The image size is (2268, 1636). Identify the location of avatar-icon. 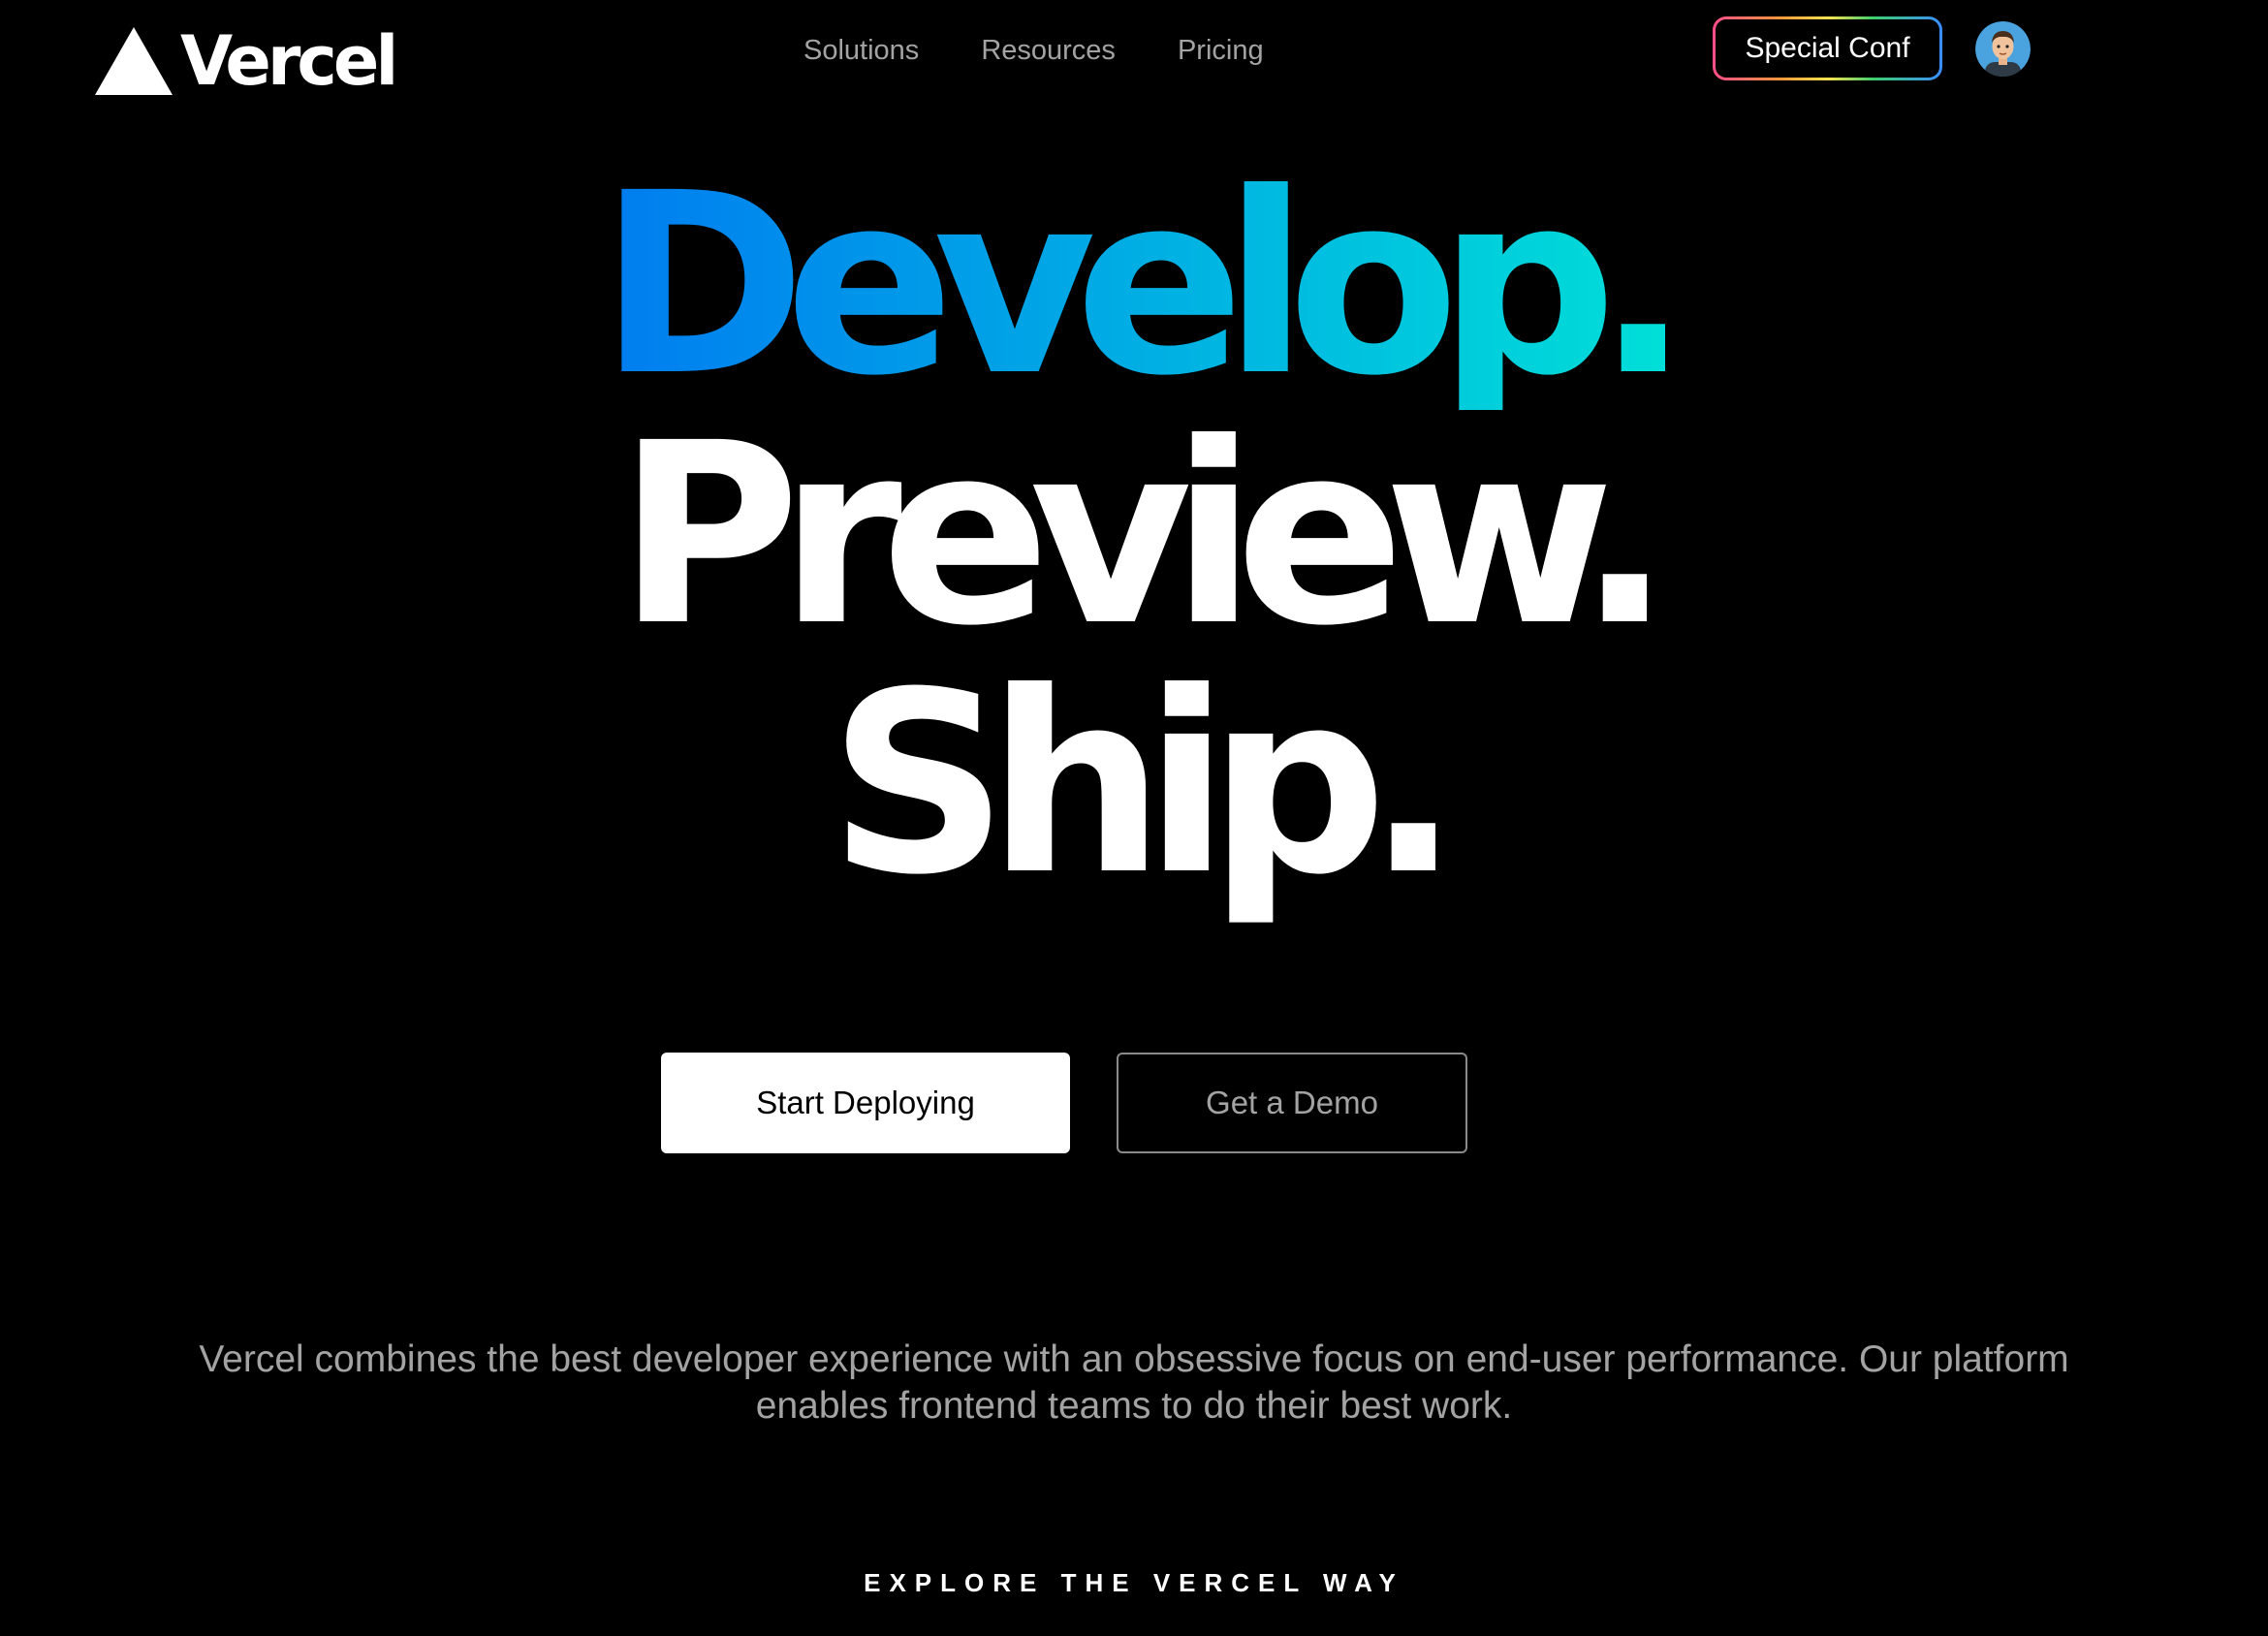
(2003, 49).